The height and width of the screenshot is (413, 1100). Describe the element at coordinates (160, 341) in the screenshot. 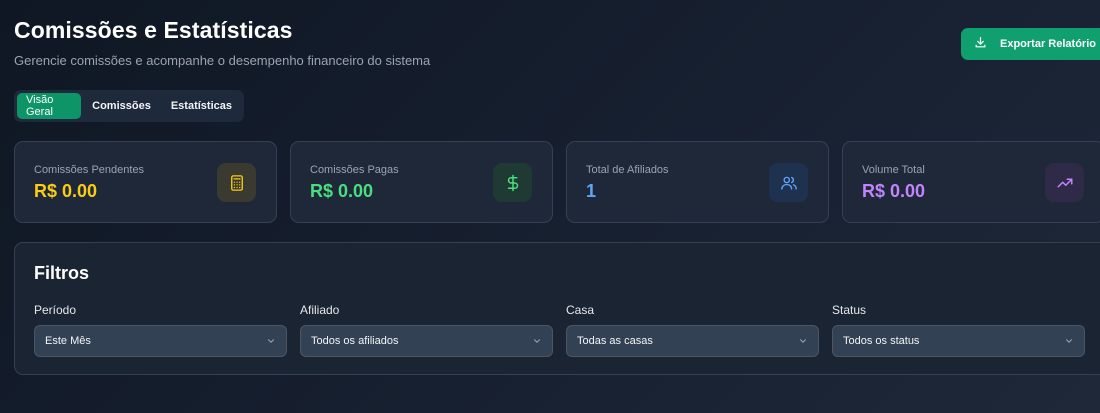

I see `period-select: Este Mês` at that location.